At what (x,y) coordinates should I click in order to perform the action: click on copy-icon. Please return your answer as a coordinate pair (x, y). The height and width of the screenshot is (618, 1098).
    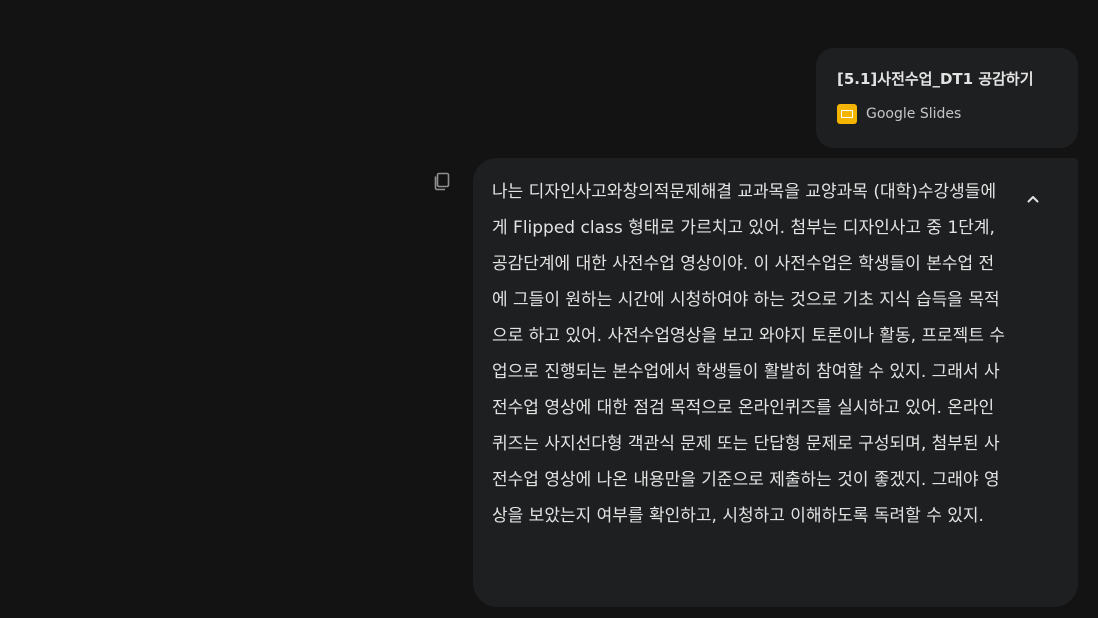
    Looking at the image, I should click on (442, 181).